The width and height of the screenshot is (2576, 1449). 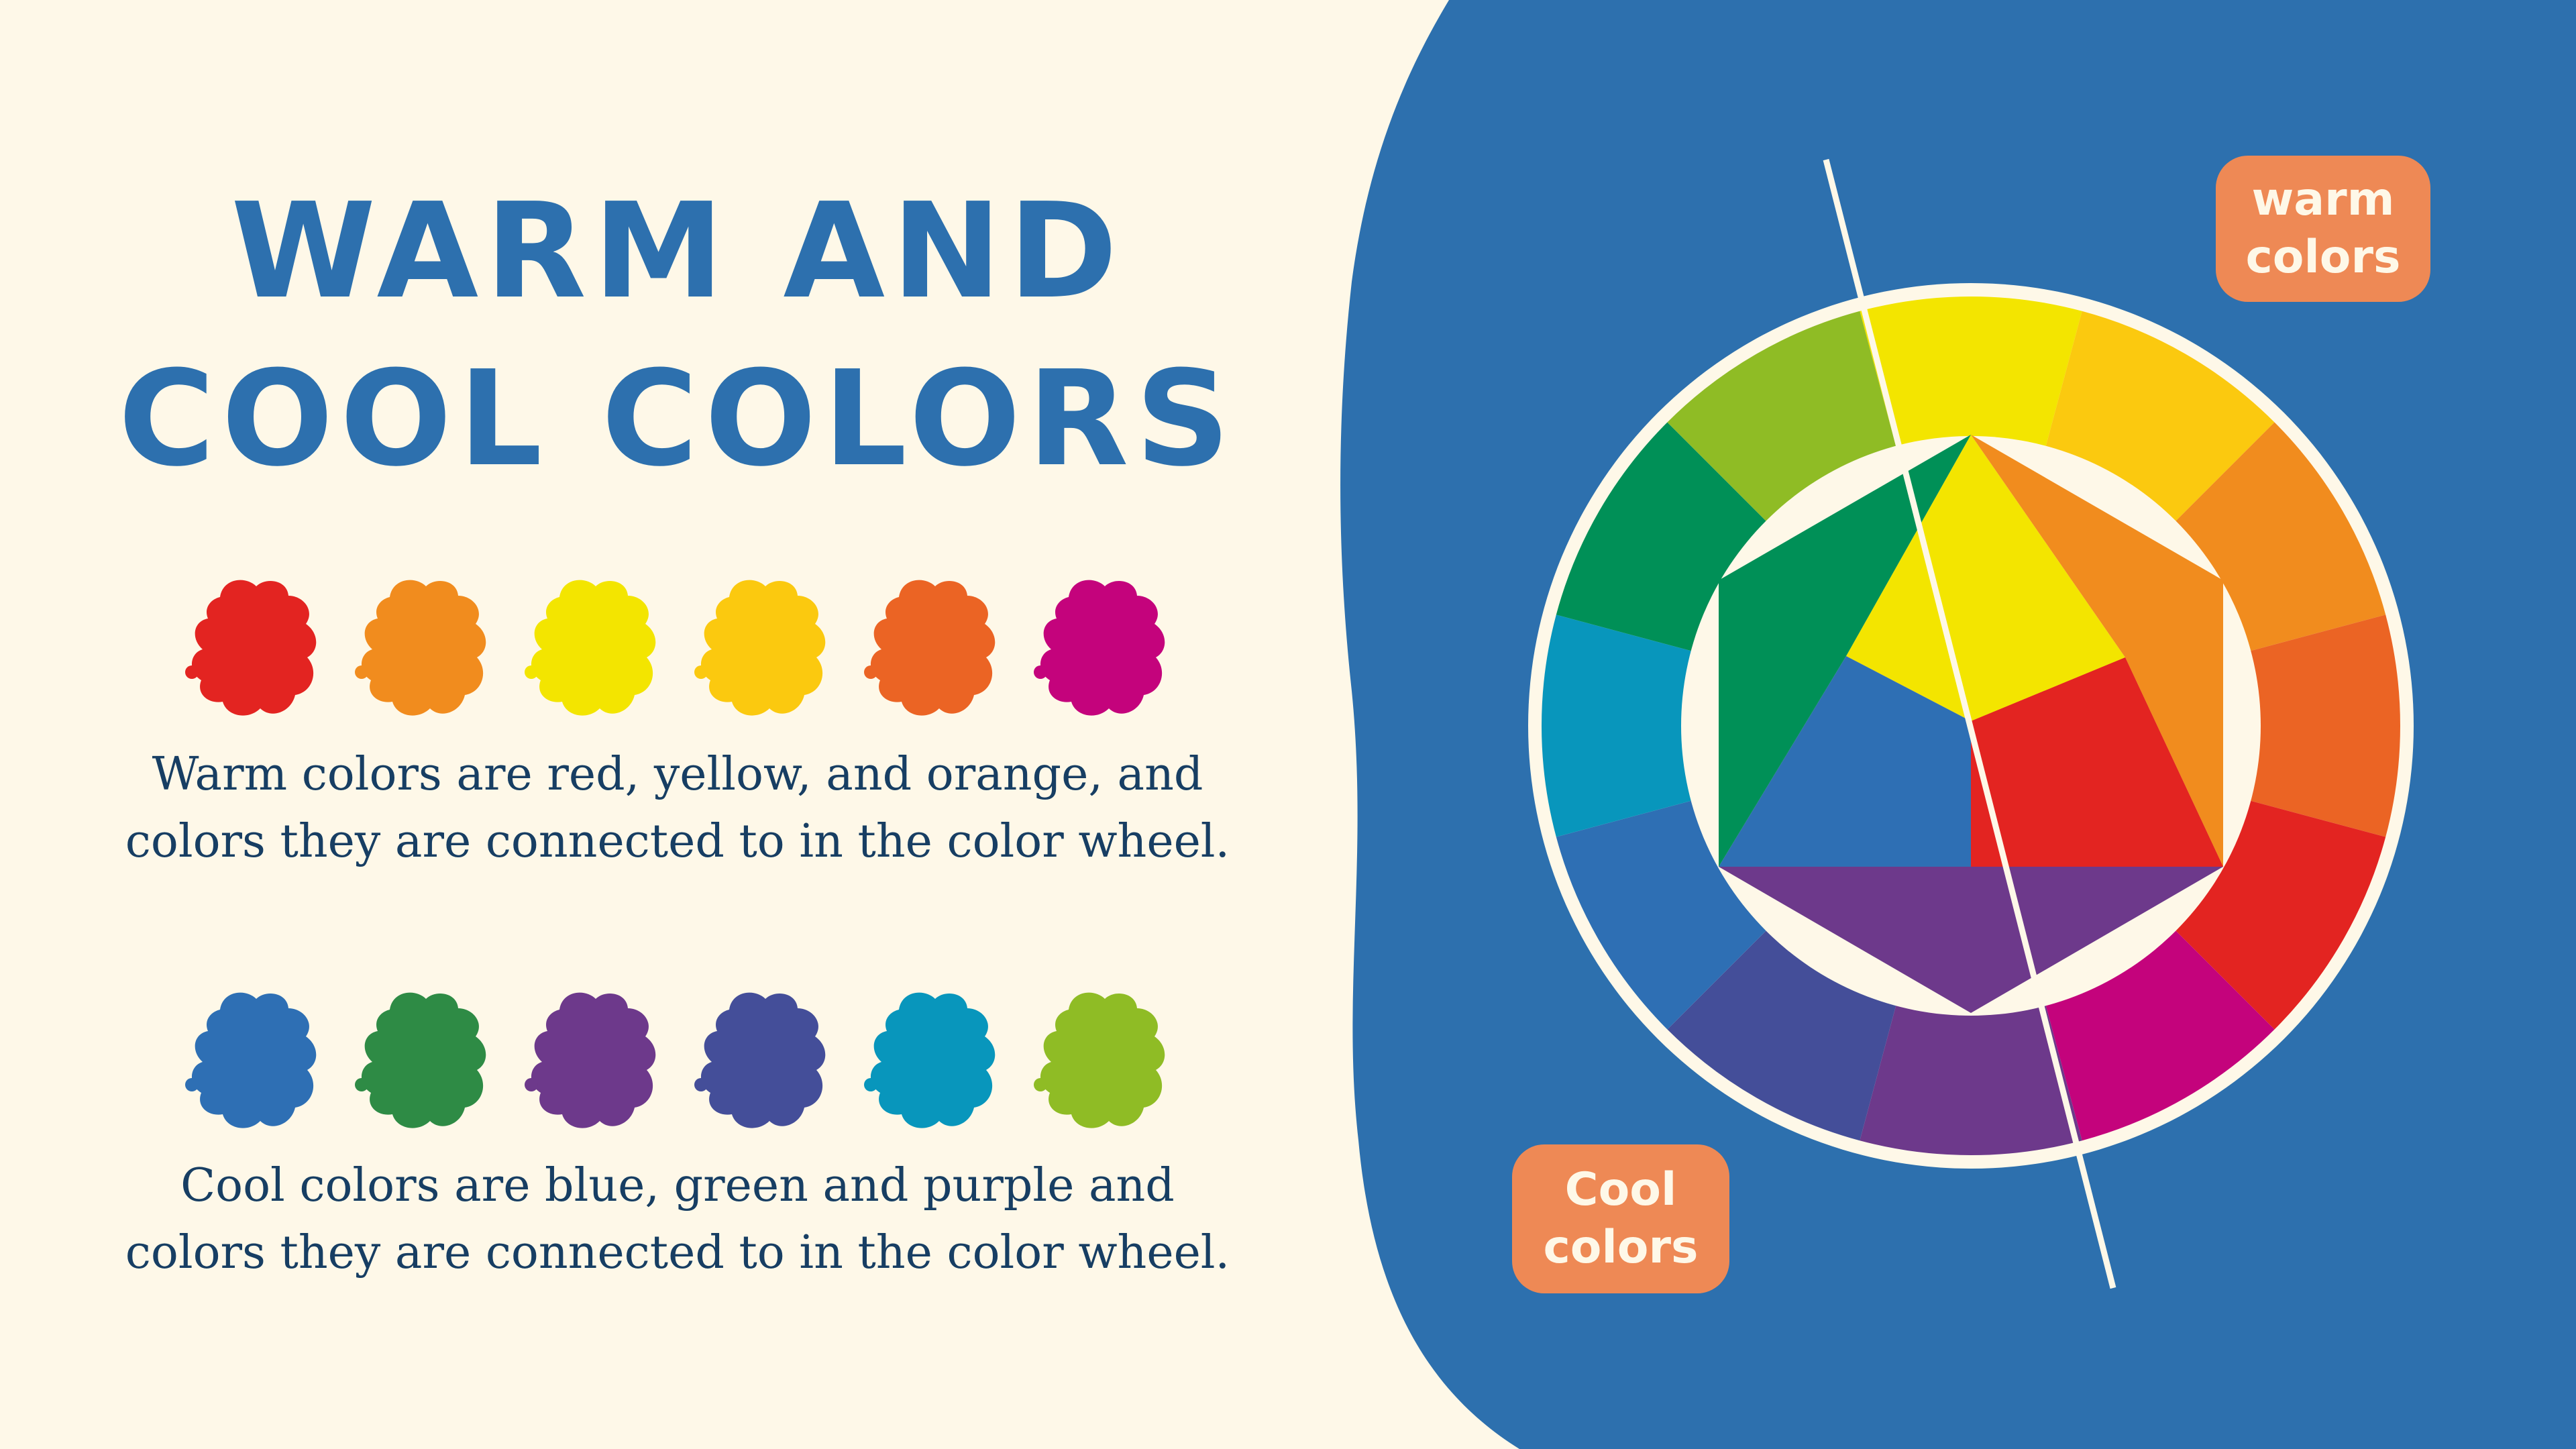 What do you see at coordinates (1620, 725) in the screenshot?
I see `wheel-segment-blue-green` at bounding box center [1620, 725].